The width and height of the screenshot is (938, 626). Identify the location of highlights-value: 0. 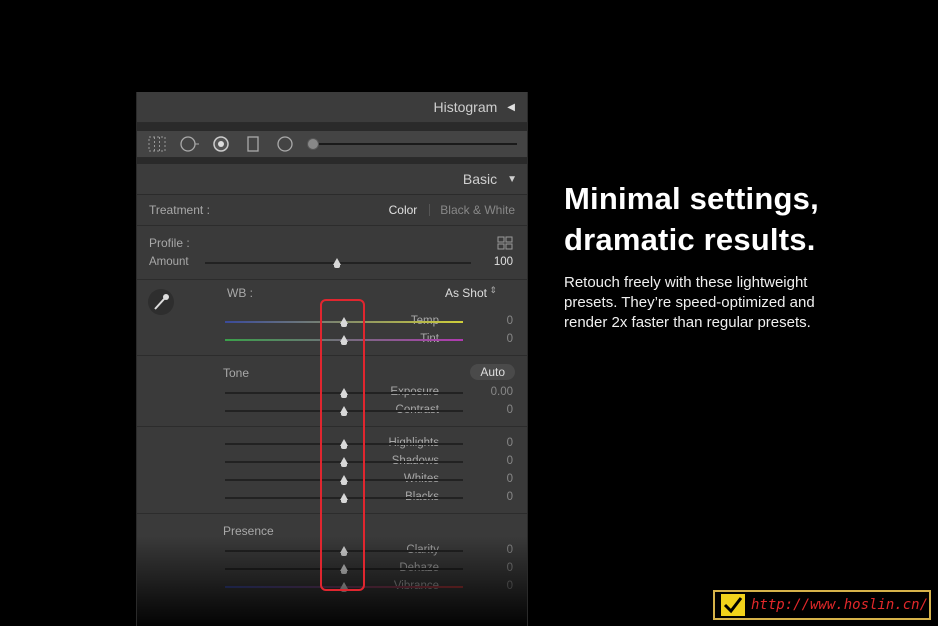
(488, 443).